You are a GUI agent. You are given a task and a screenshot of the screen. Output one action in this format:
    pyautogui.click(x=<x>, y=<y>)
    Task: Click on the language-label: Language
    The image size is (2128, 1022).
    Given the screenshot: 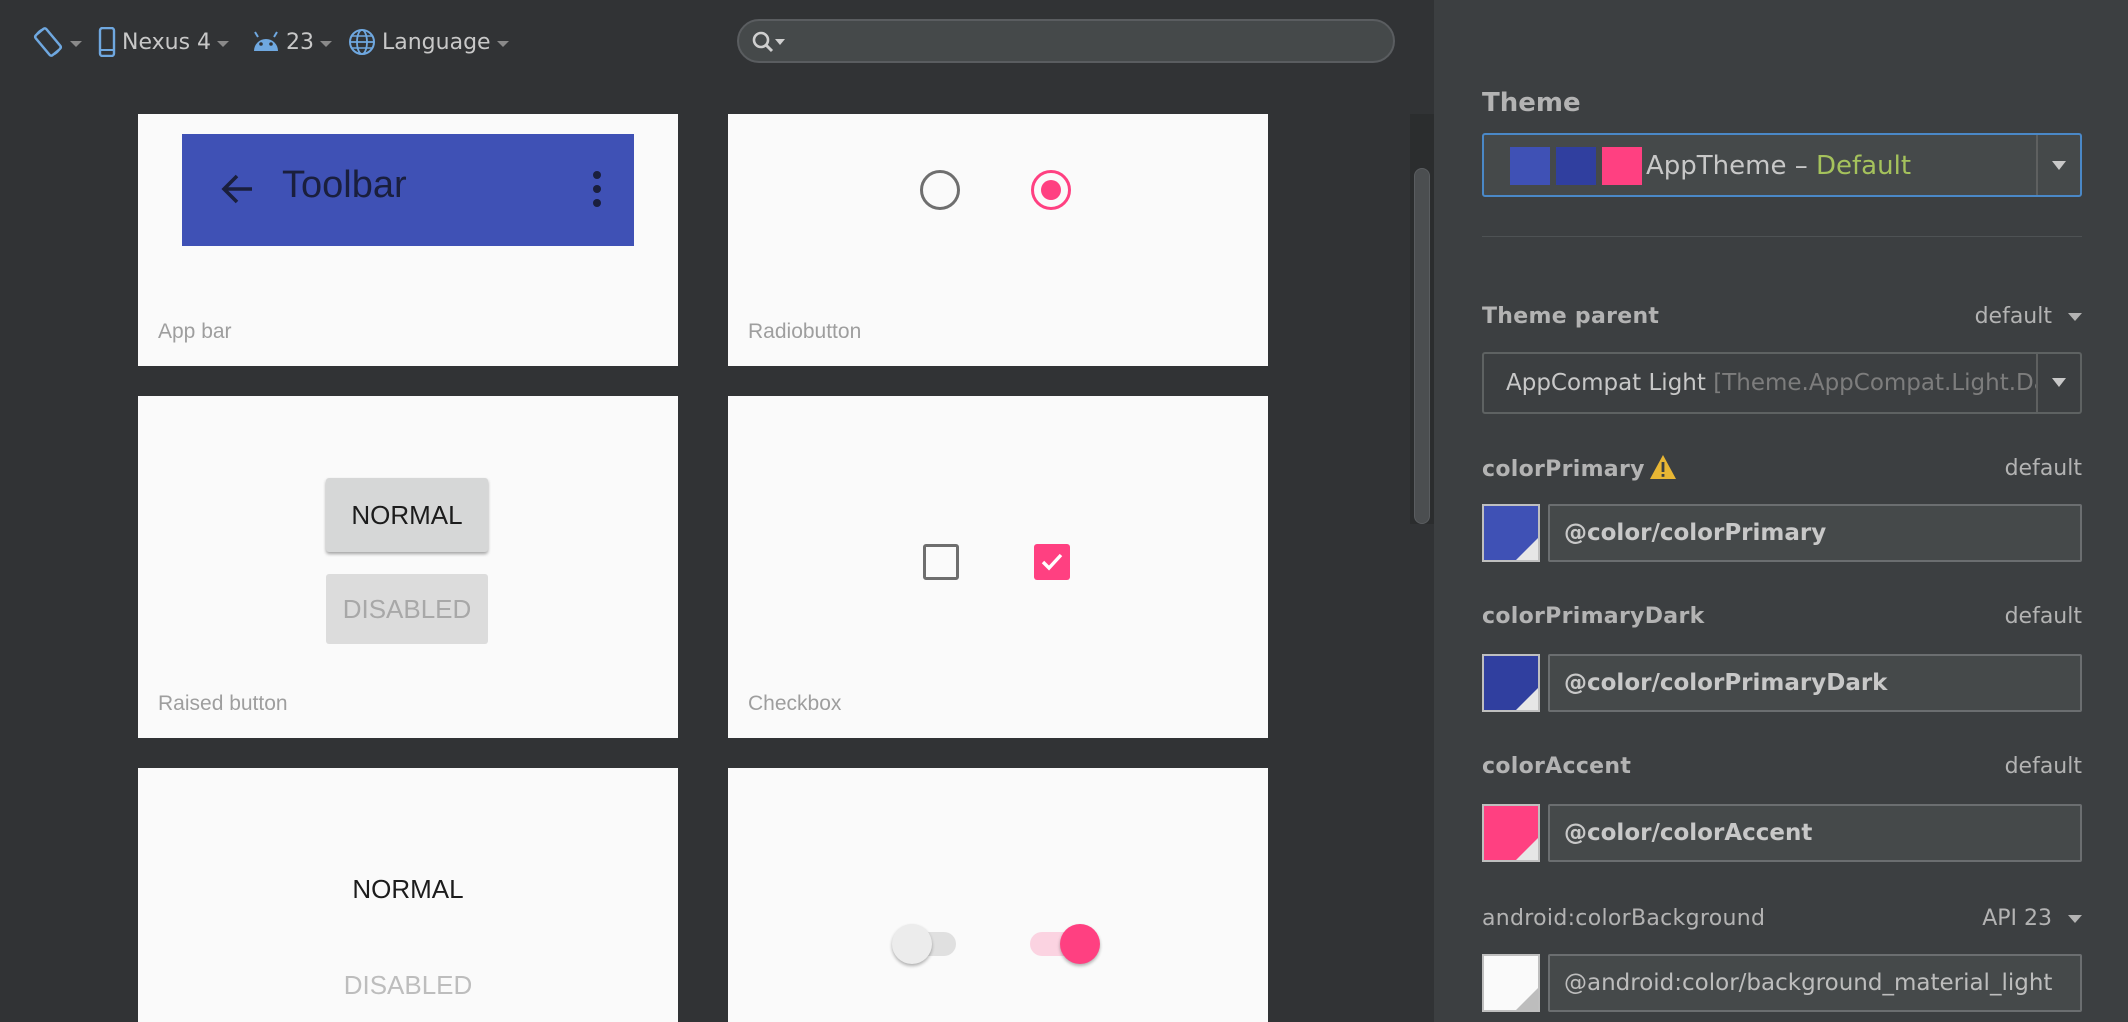 What is the action you would take?
    pyautogui.click(x=436, y=42)
    